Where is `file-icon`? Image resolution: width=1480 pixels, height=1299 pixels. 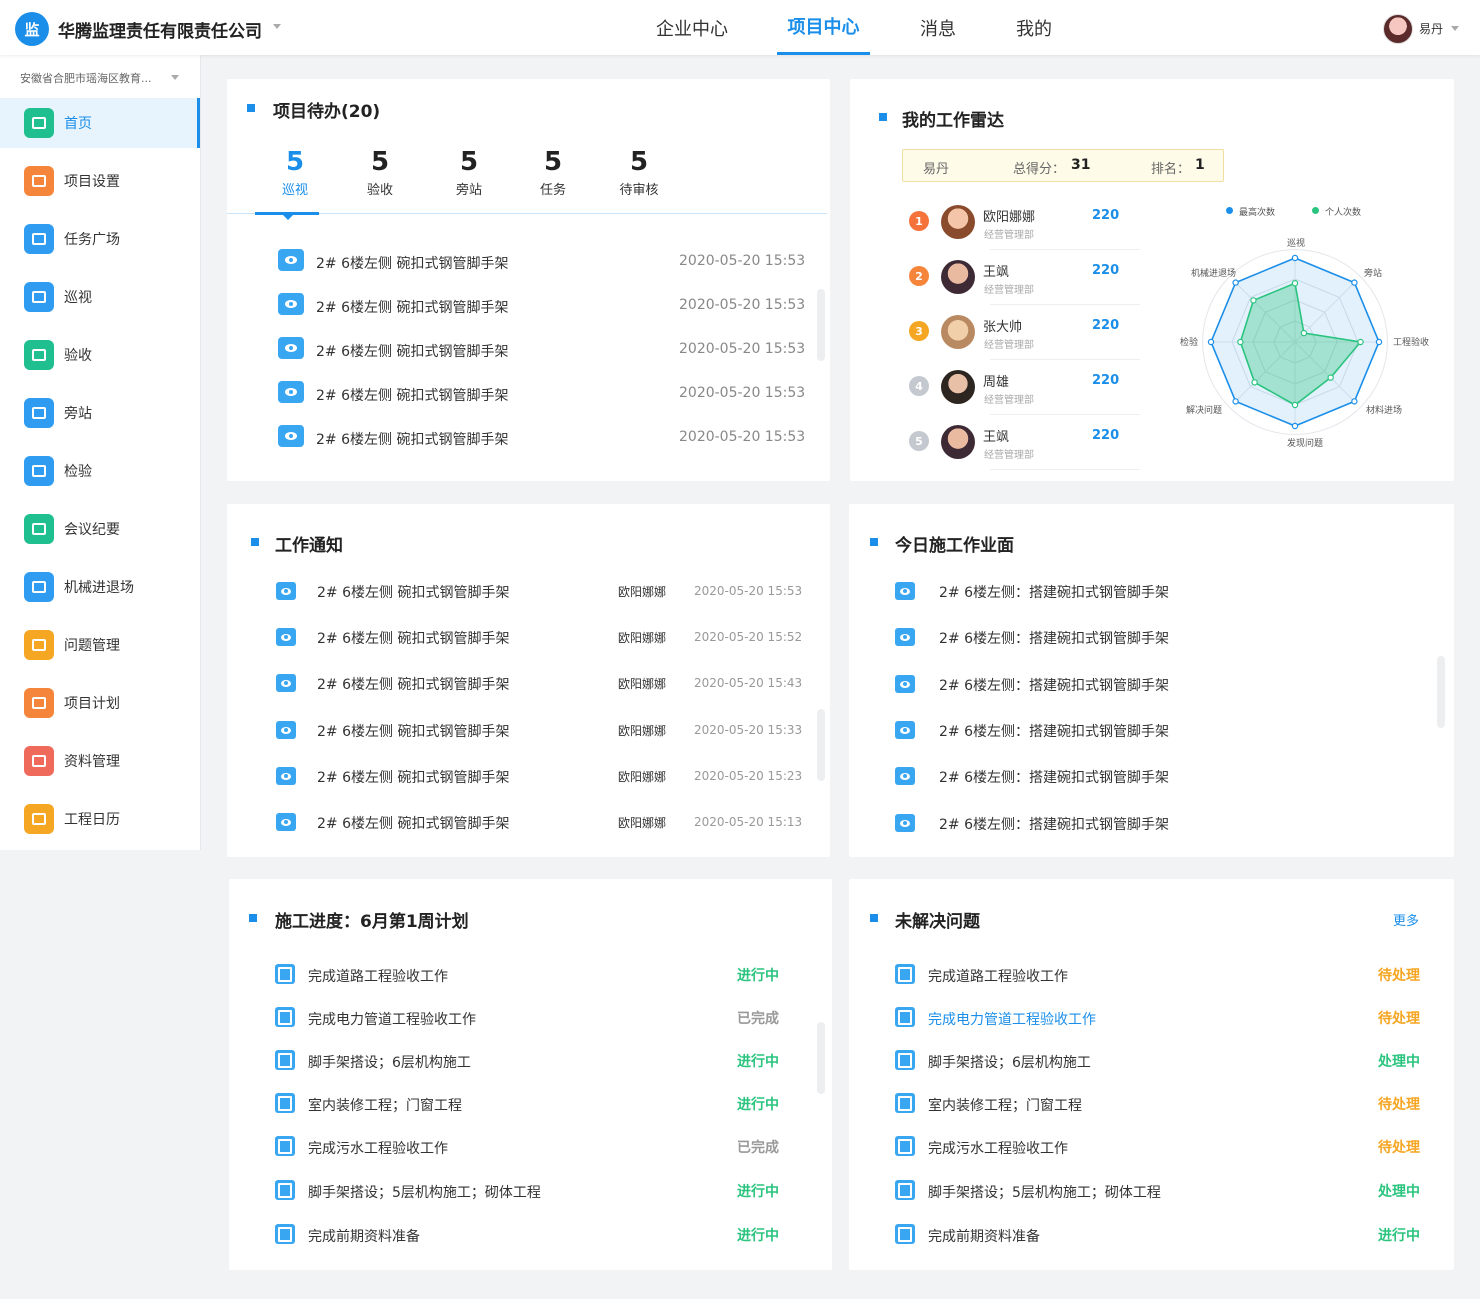 file-icon is located at coordinates (39, 761).